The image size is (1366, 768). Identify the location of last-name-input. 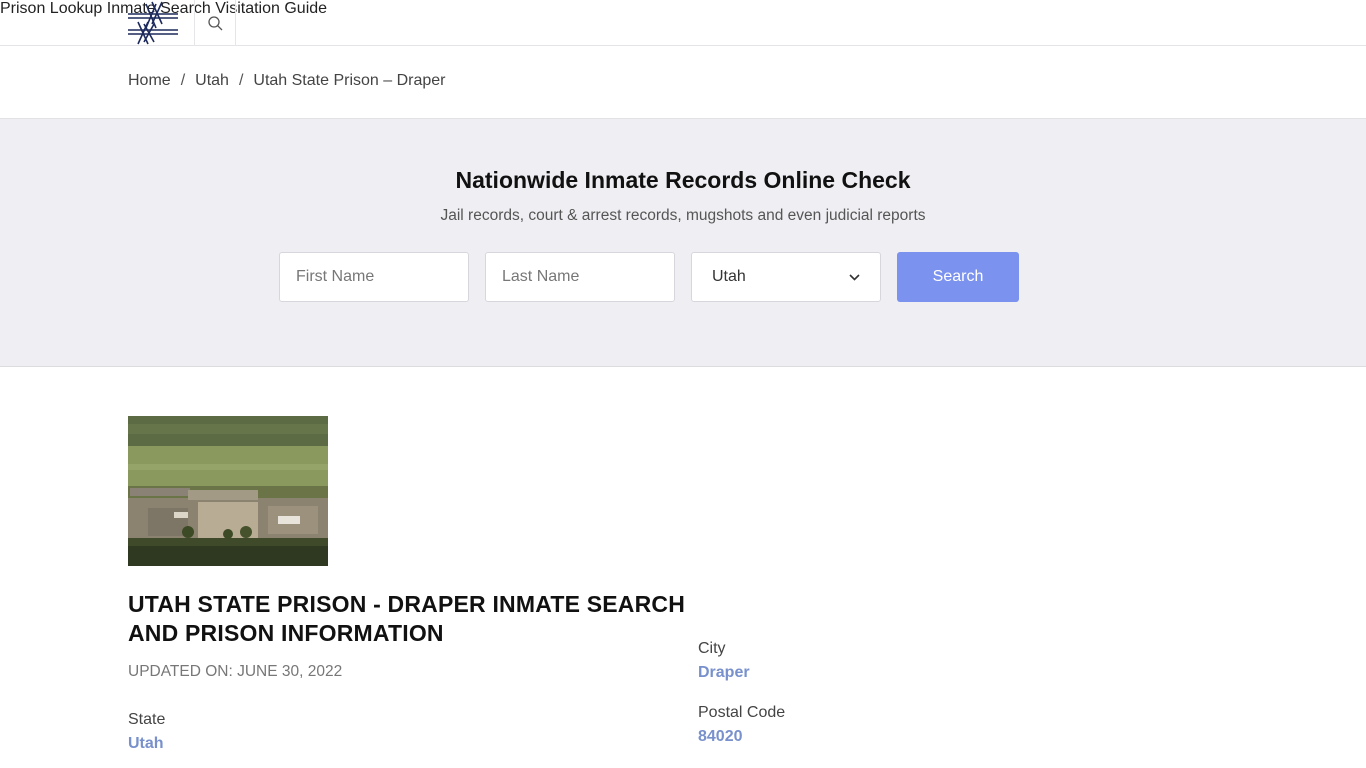
(580, 277).